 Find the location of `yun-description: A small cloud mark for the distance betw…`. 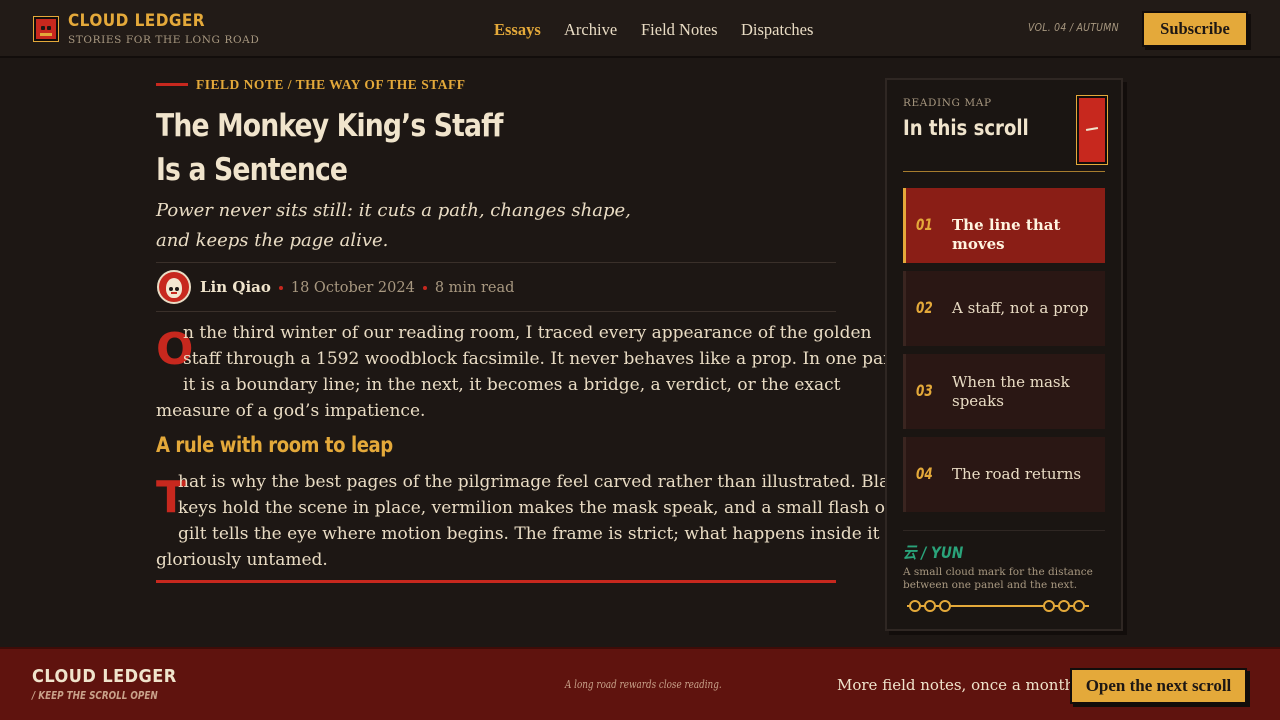

yun-description: A small cloud mark for the distance betw… is located at coordinates (1003, 579).